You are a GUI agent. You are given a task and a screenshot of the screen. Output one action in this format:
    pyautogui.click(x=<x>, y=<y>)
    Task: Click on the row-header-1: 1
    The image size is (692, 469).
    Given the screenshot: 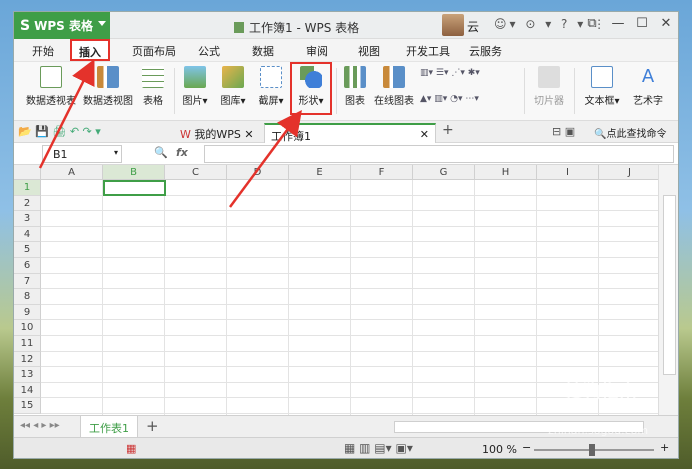 What is the action you would take?
    pyautogui.click(x=27, y=188)
    